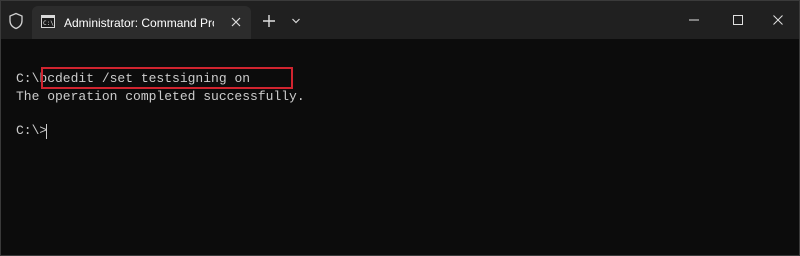 Image resolution: width=800 pixels, height=256 pixels. What do you see at coordinates (400, 20) in the screenshot?
I see `title-bar: C:\ Administrator: Command Prom` at bounding box center [400, 20].